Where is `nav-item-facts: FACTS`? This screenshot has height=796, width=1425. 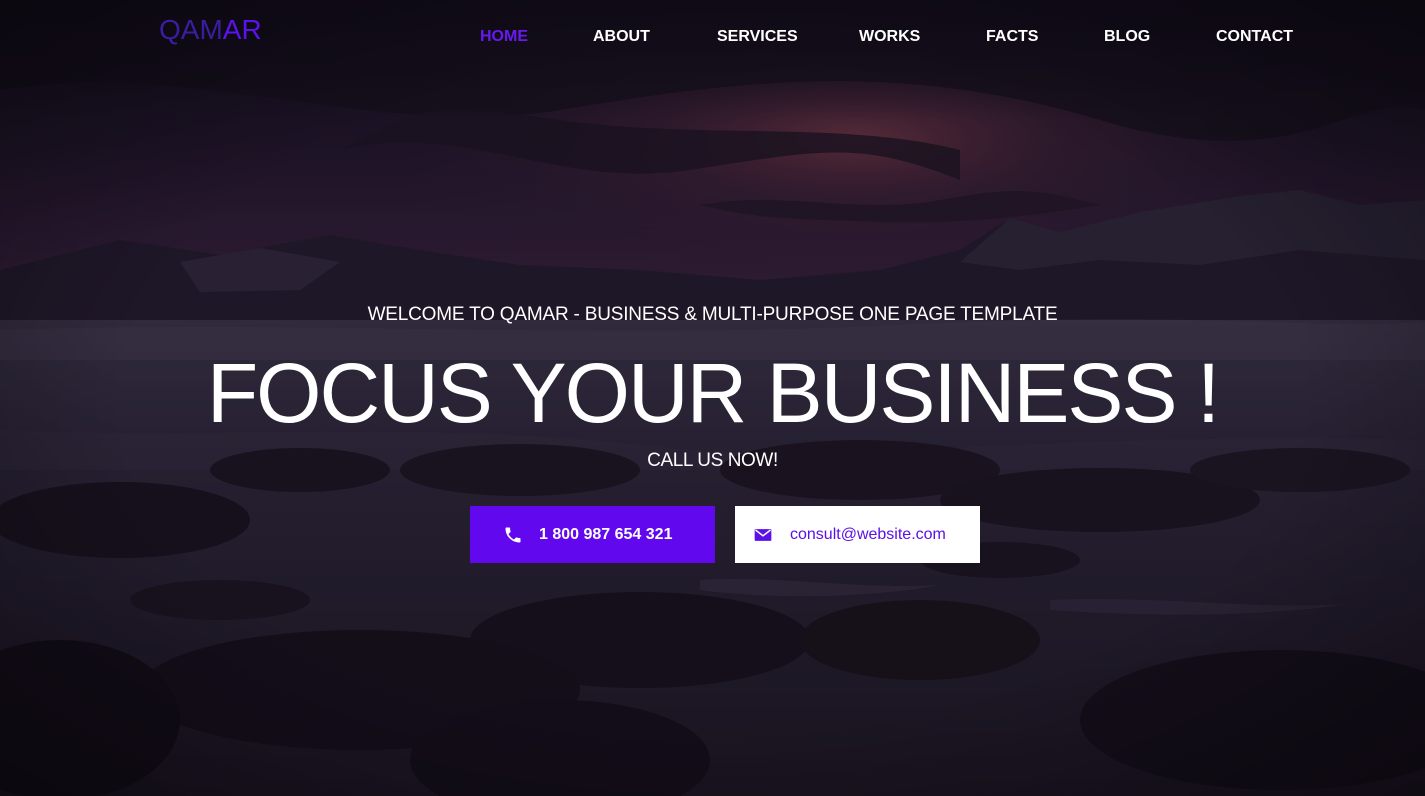
nav-item-facts: FACTS is located at coordinates (1012, 37).